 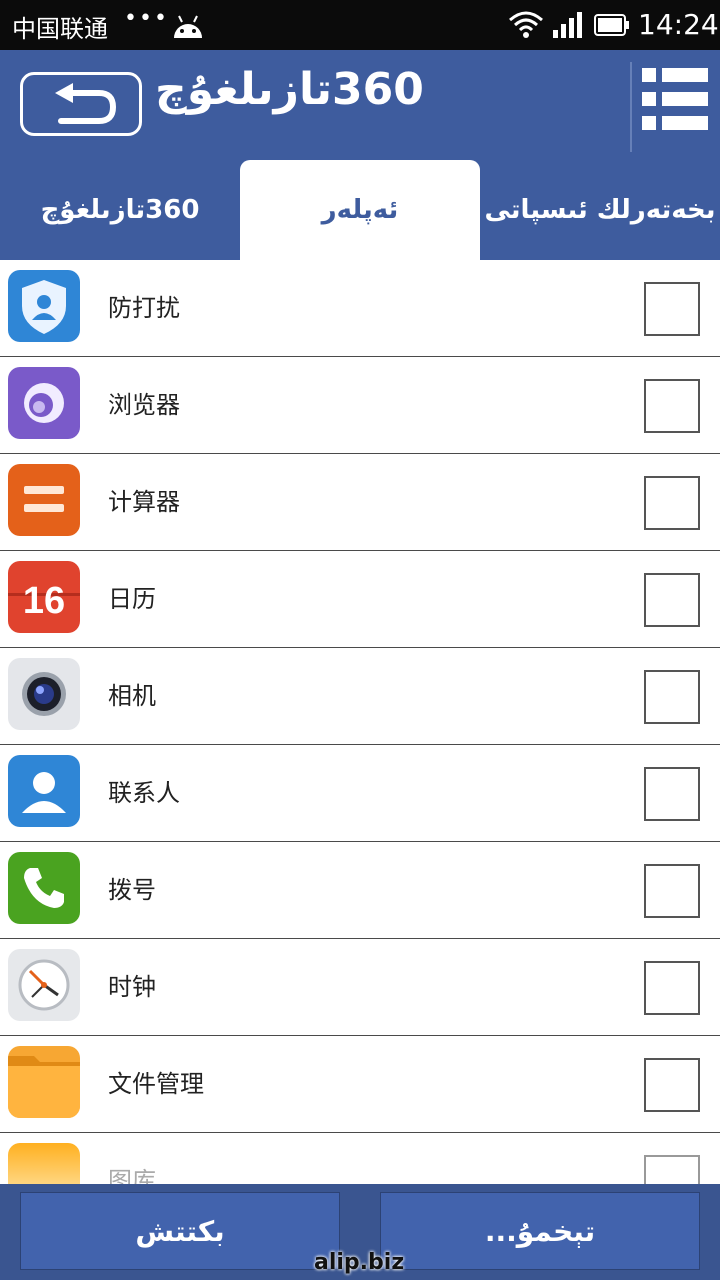 What do you see at coordinates (146, 18) in the screenshot?
I see `more-notifications-dots: •••` at bounding box center [146, 18].